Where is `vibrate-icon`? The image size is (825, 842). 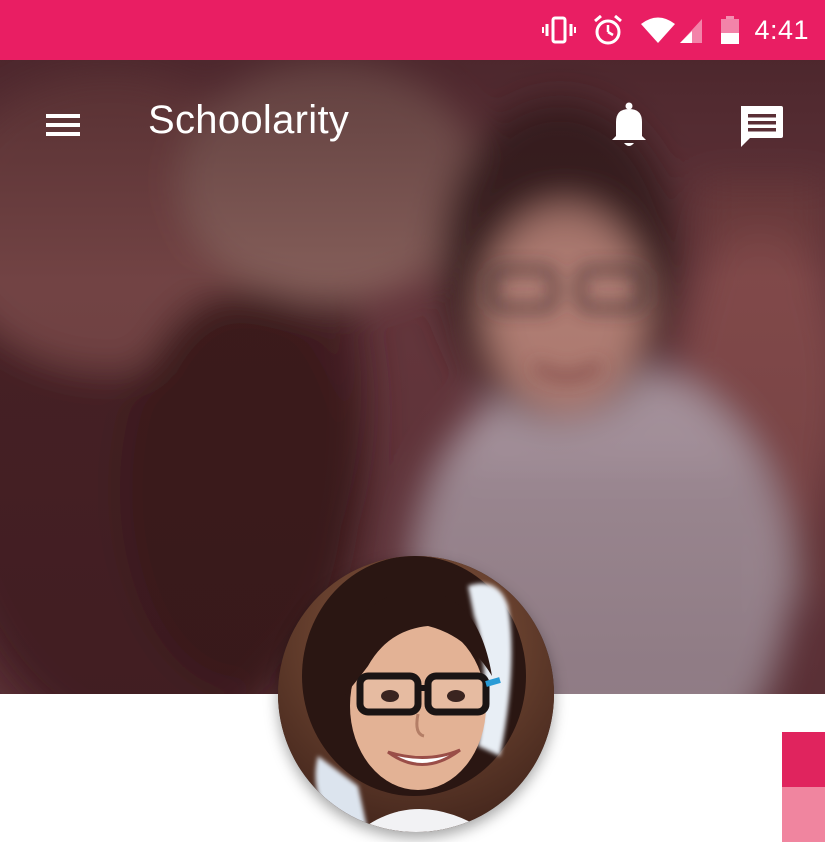
vibrate-icon is located at coordinates (559, 30).